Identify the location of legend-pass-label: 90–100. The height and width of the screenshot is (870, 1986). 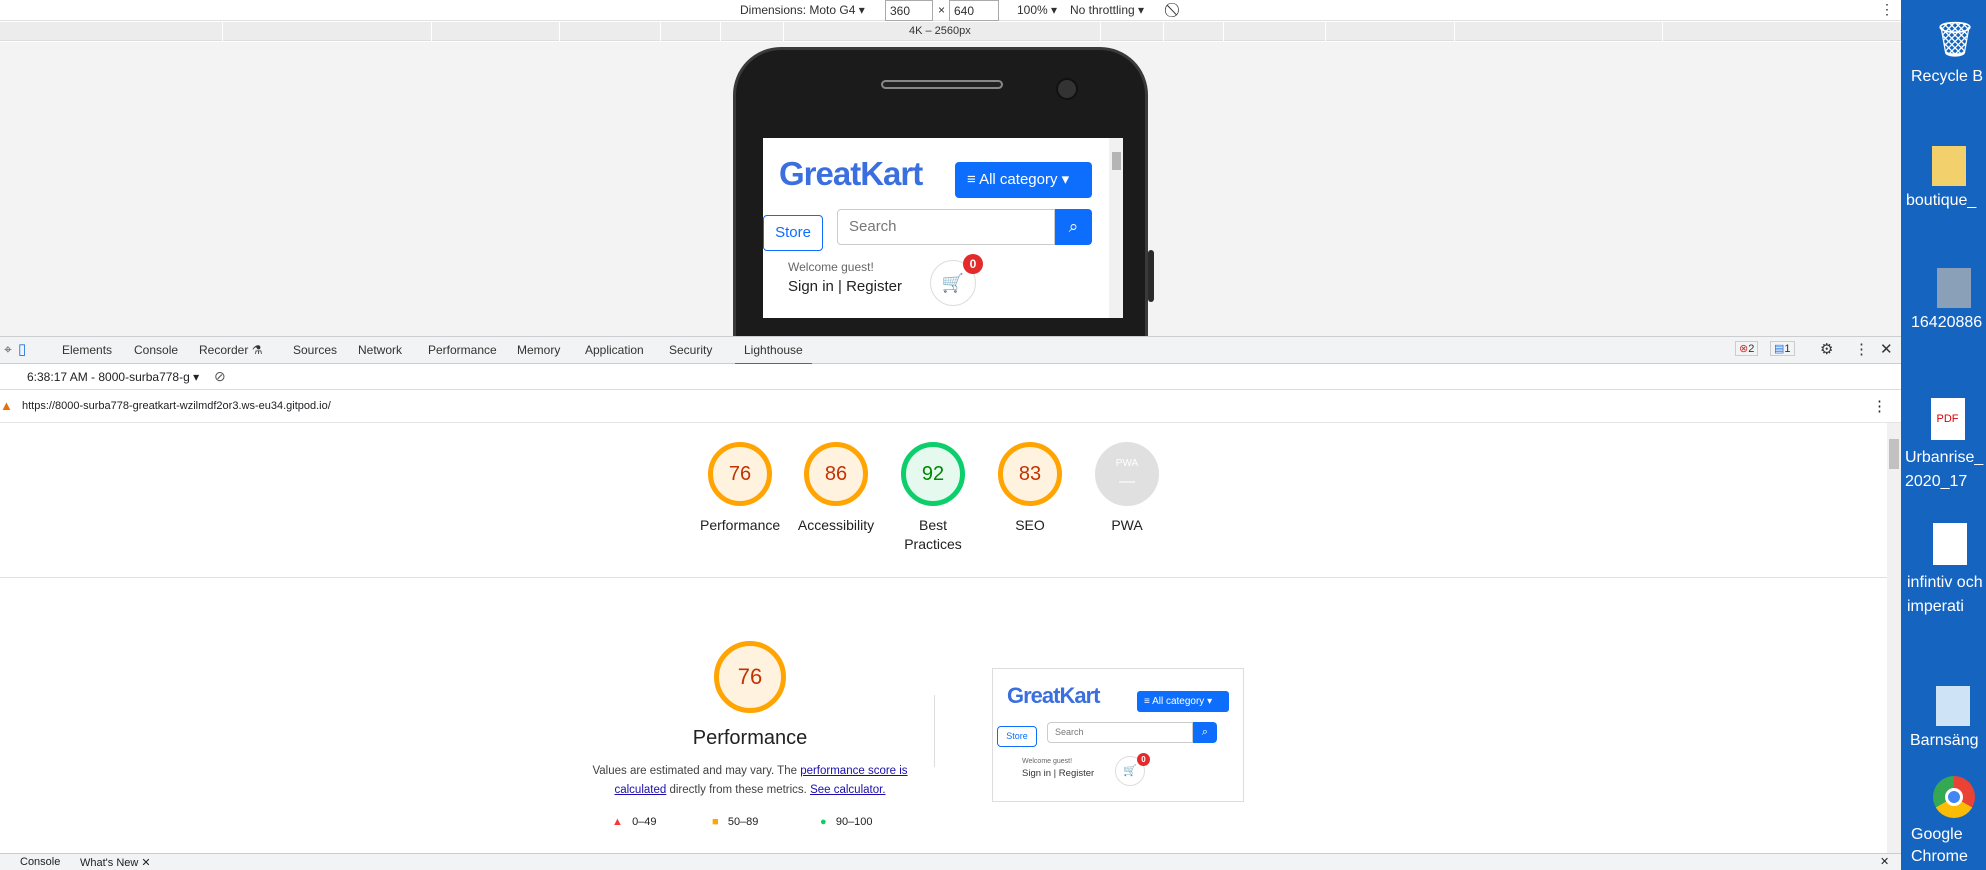
(854, 822).